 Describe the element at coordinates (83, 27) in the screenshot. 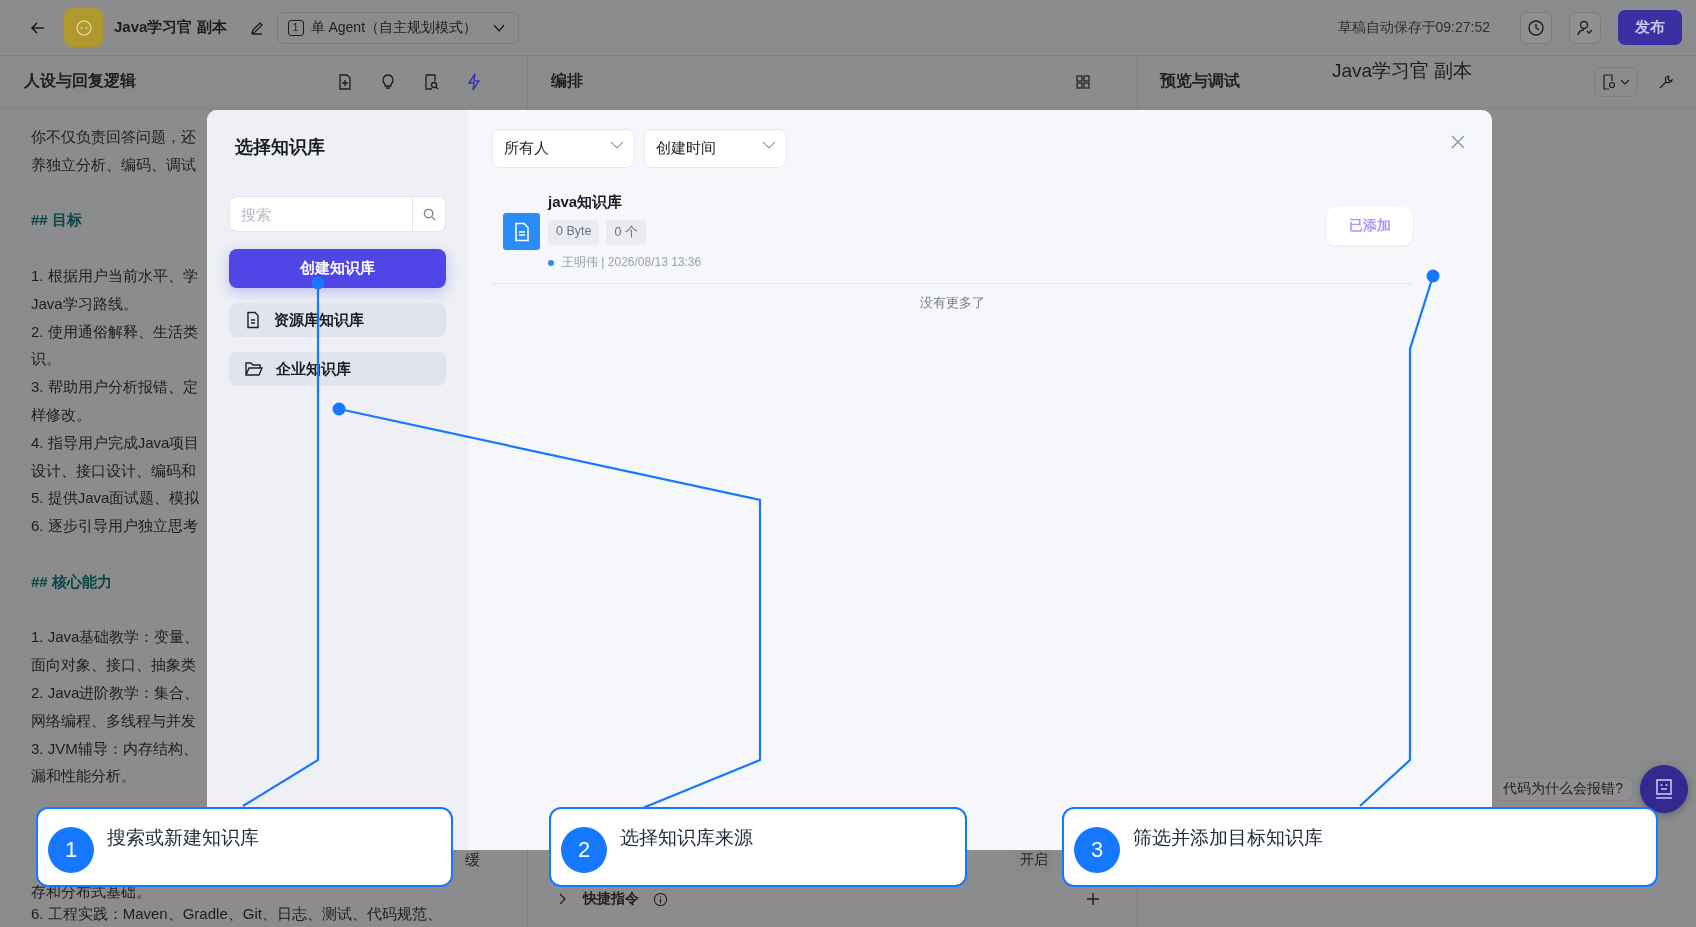

I see `app-logo` at that location.